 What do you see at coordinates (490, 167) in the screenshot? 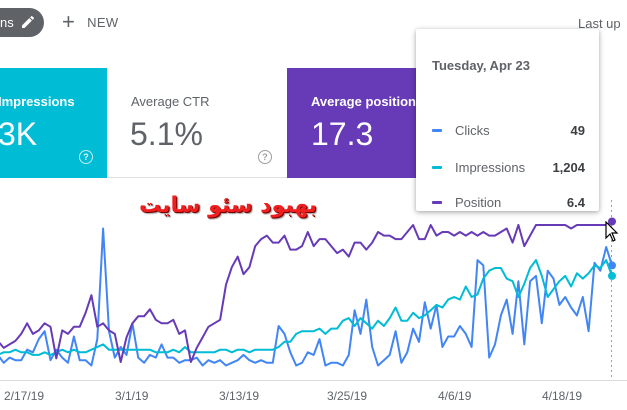
I see `tooltip-row-name: Impressions` at bounding box center [490, 167].